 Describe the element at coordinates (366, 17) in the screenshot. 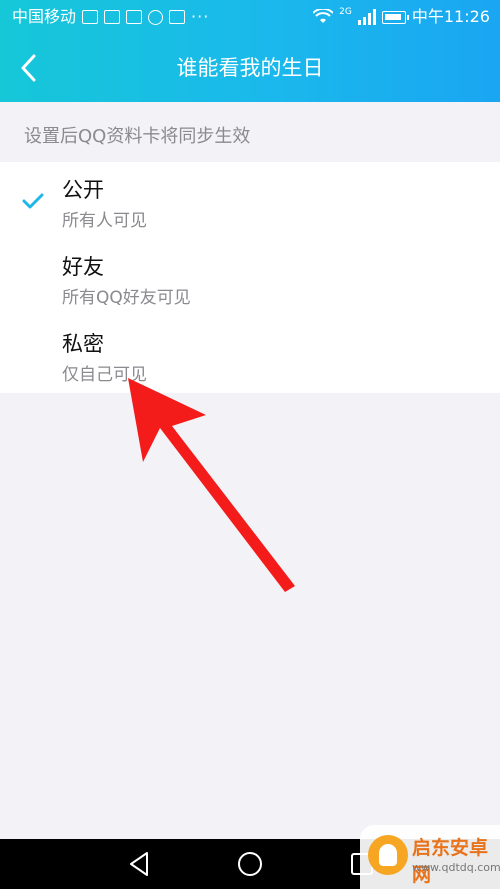

I see `signal-icon` at that location.